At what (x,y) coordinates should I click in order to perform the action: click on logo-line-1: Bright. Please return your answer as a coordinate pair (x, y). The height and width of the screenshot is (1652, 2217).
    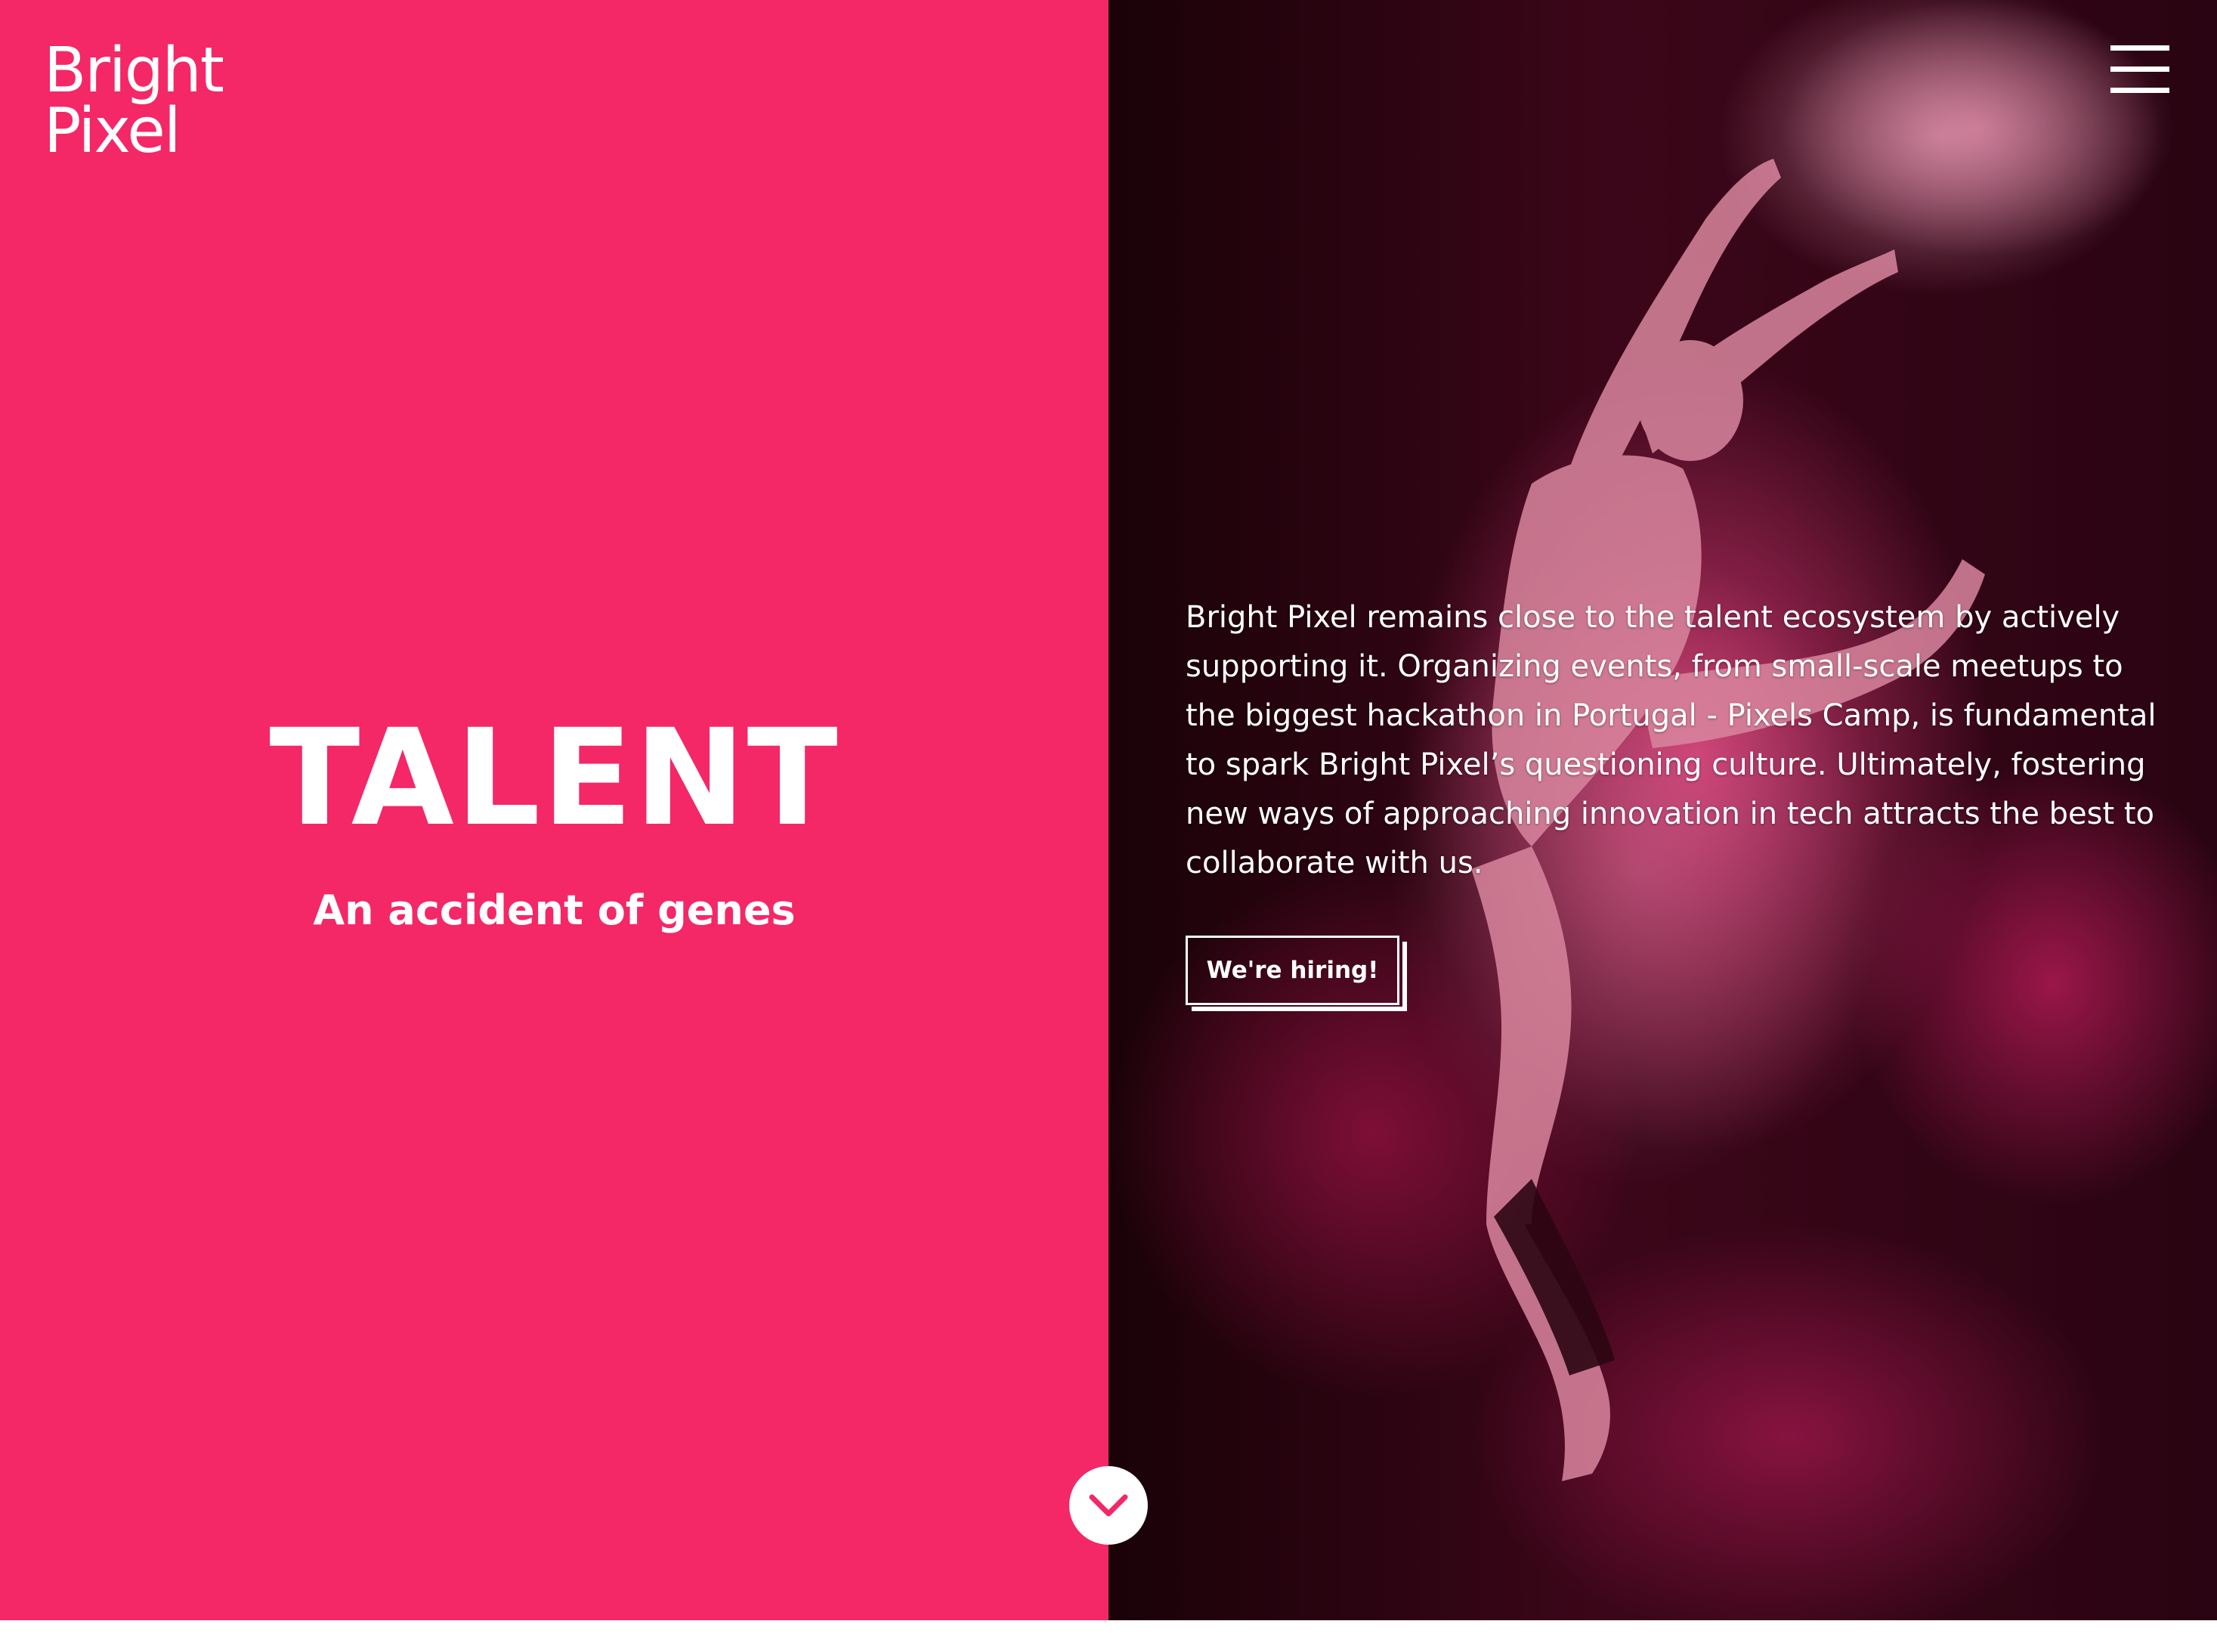
    Looking at the image, I should click on (134, 71).